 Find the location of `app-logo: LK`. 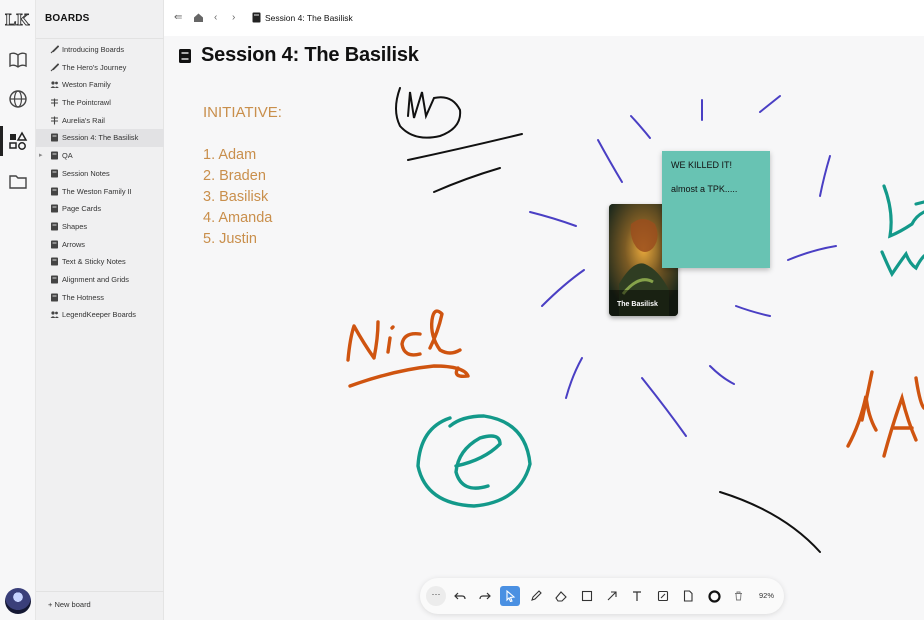

app-logo: LK is located at coordinates (18, 19).